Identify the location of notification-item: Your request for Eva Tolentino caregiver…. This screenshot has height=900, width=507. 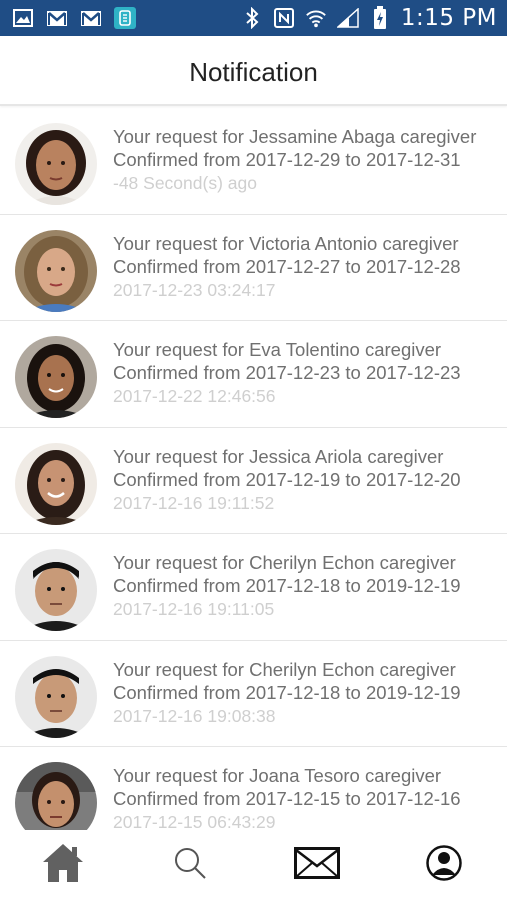
(253, 374).